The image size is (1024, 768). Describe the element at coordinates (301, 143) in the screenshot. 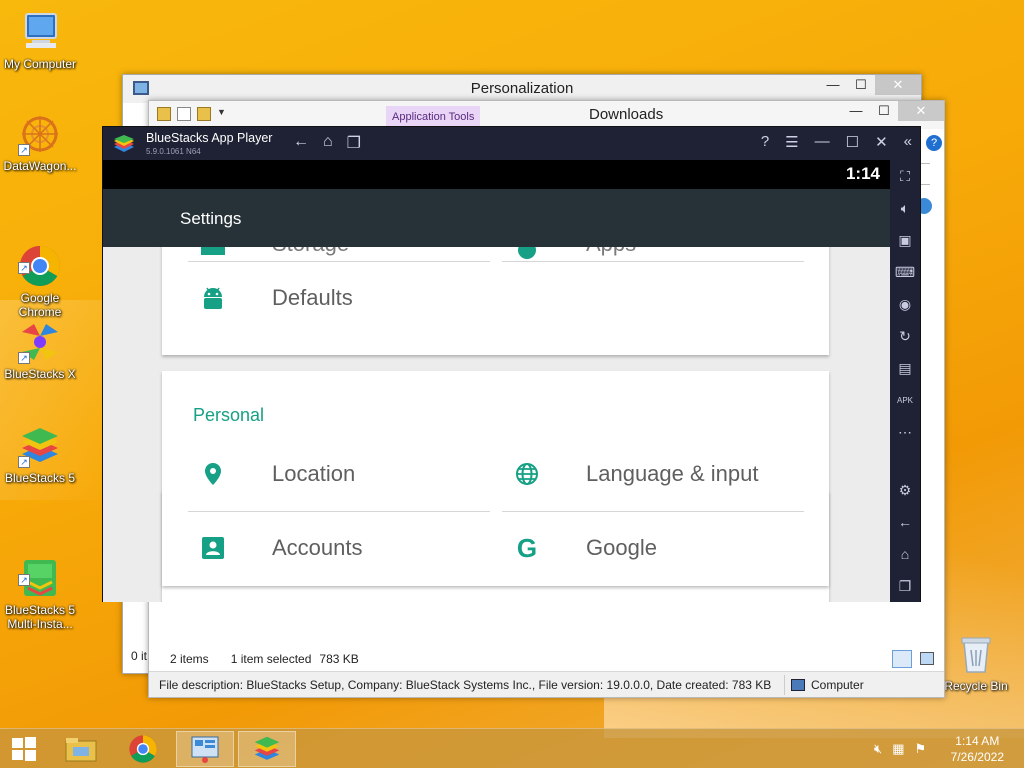

I see `back-arrow-icon: ←` at that location.